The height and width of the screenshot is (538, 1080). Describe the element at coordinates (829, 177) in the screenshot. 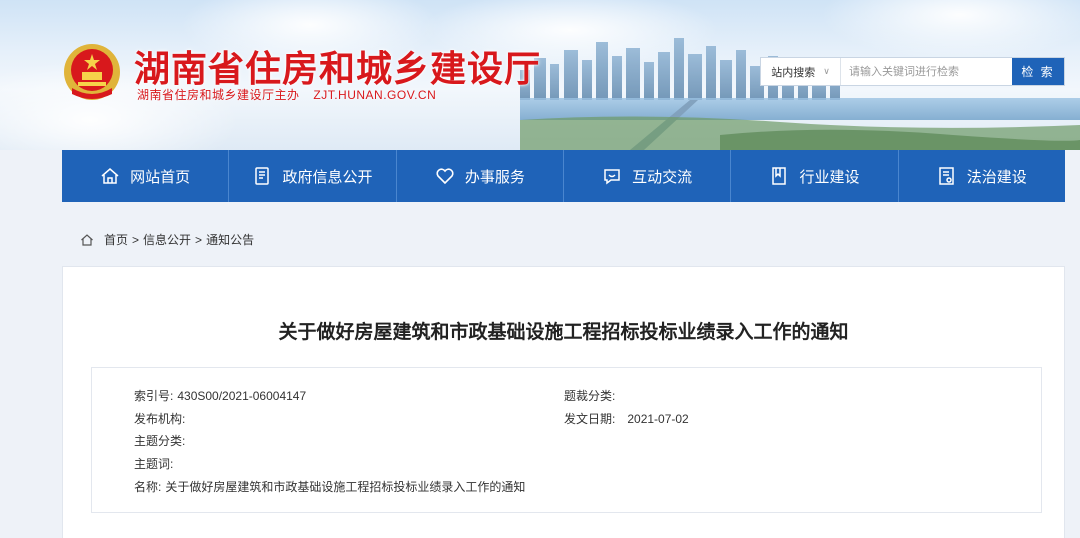

I see `nav-label: 行业建设` at that location.